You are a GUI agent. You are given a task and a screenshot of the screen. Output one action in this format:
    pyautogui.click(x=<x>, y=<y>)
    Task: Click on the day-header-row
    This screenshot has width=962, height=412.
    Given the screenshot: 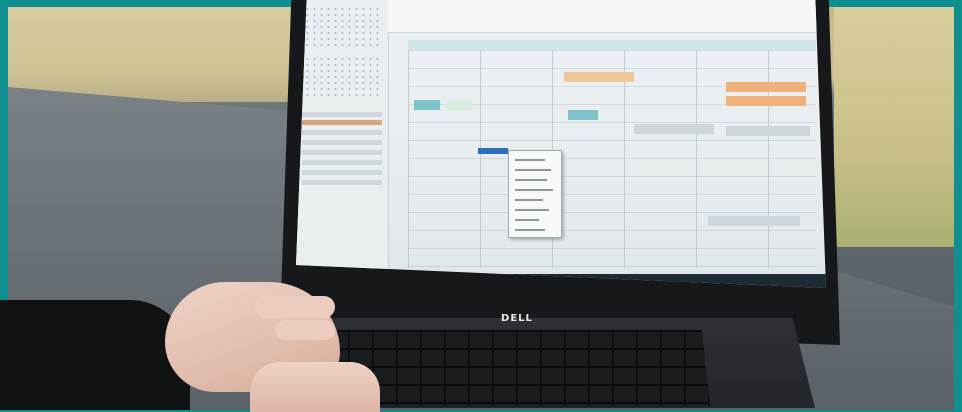 What is the action you would take?
    pyautogui.click(x=612, y=45)
    